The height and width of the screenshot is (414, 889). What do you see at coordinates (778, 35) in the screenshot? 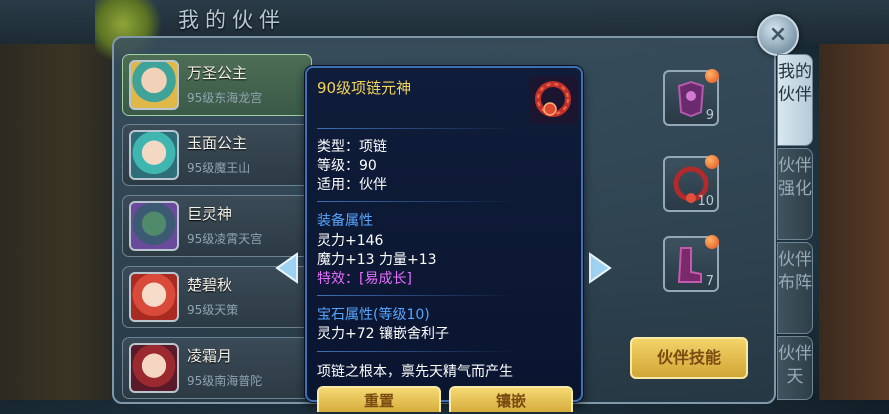
I see `close-button: ×` at bounding box center [778, 35].